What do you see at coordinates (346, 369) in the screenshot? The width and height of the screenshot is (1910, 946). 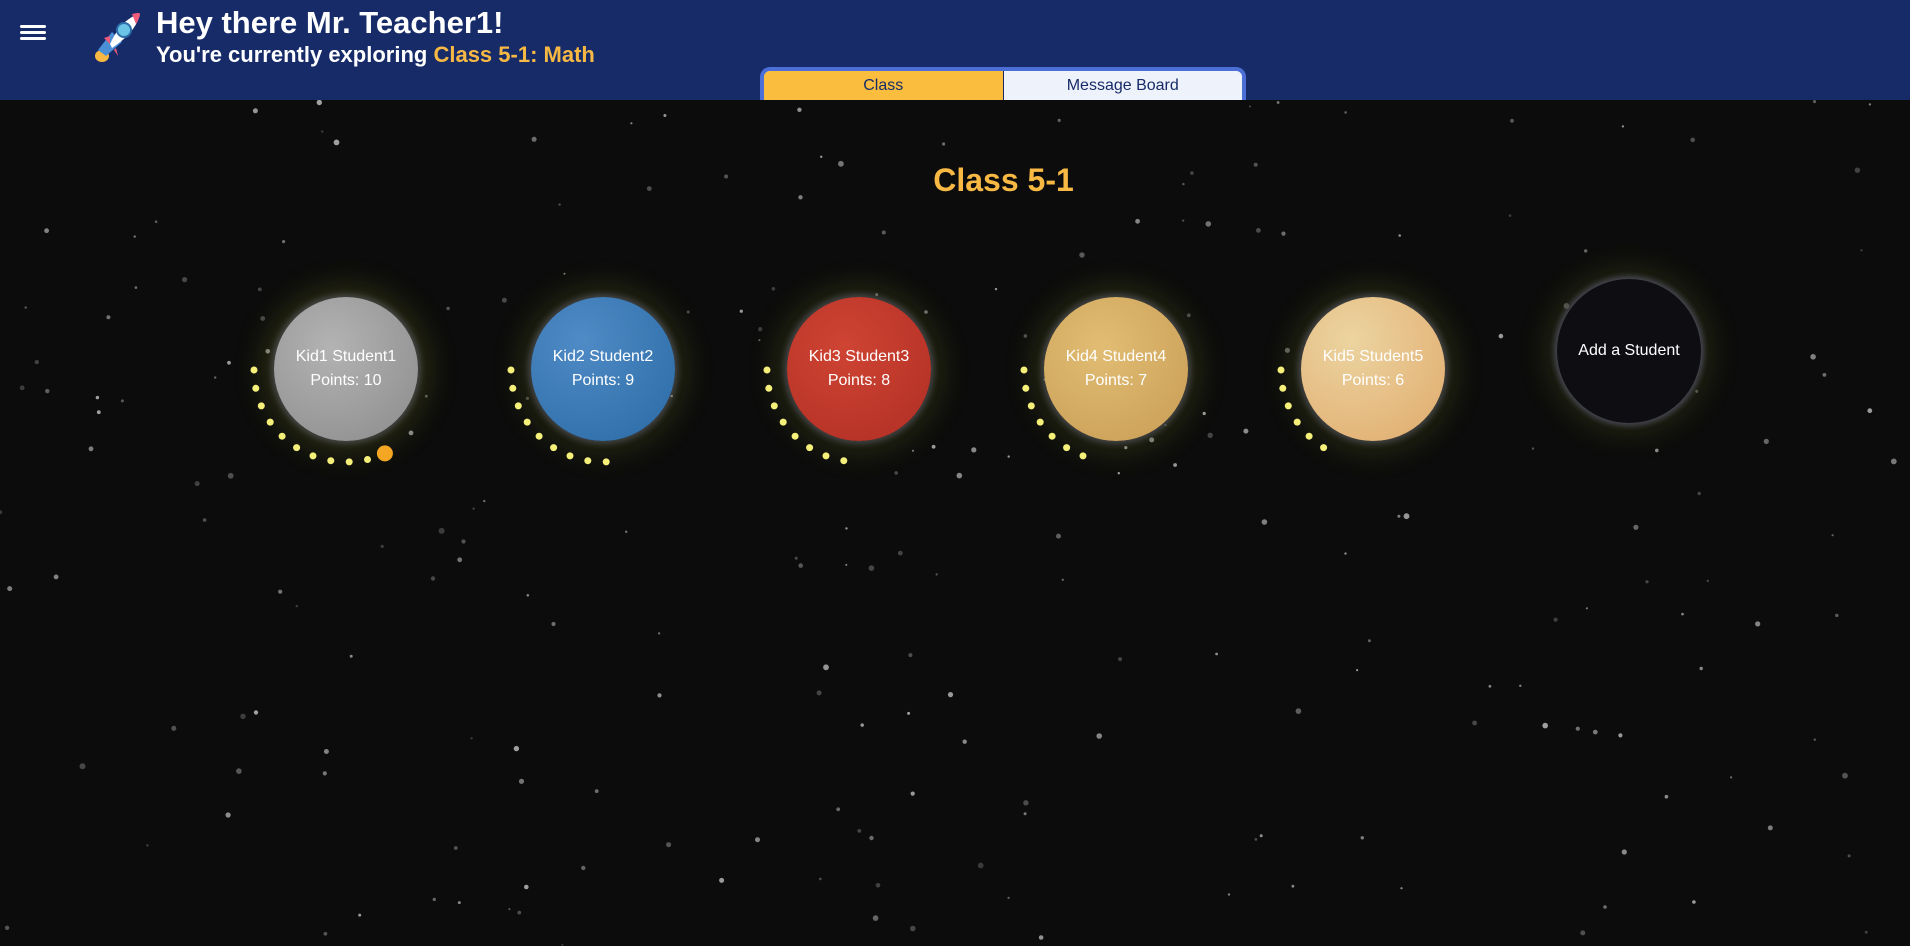 I see `student-planet-kid1: Kid1 Student1 Points: 10` at bounding box center [346, 369].